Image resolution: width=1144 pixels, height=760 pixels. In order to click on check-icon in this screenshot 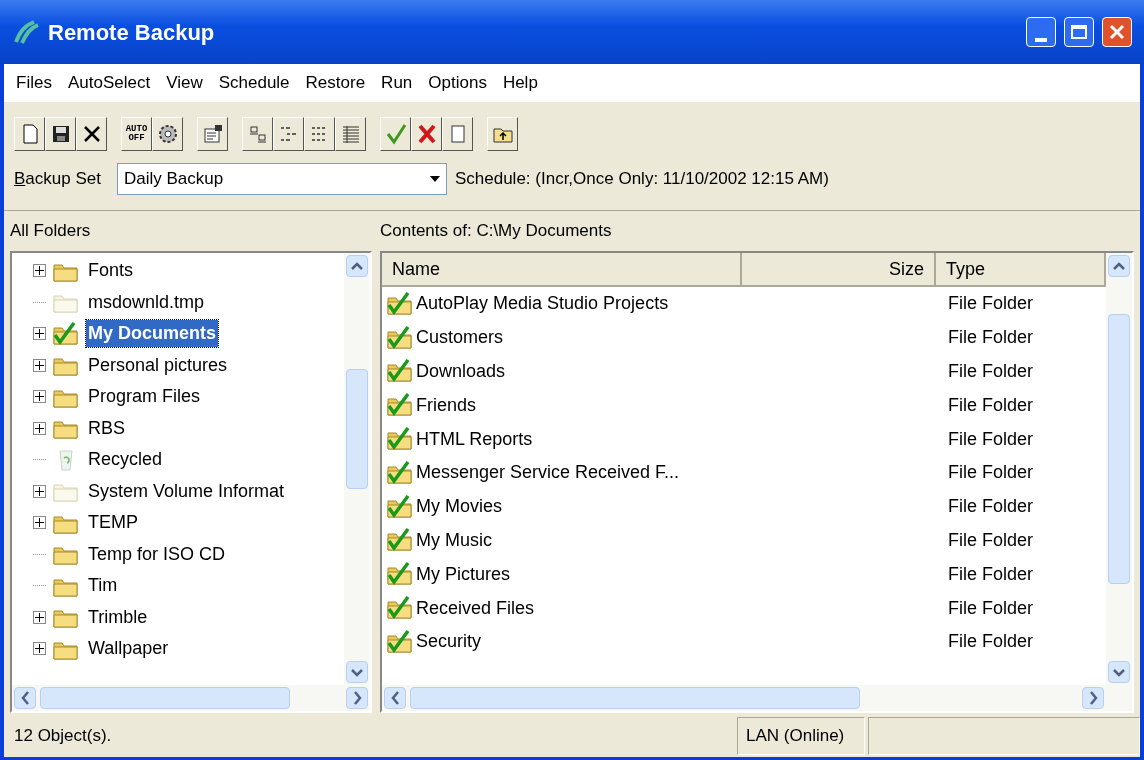, I will do `click(395, 134)`.